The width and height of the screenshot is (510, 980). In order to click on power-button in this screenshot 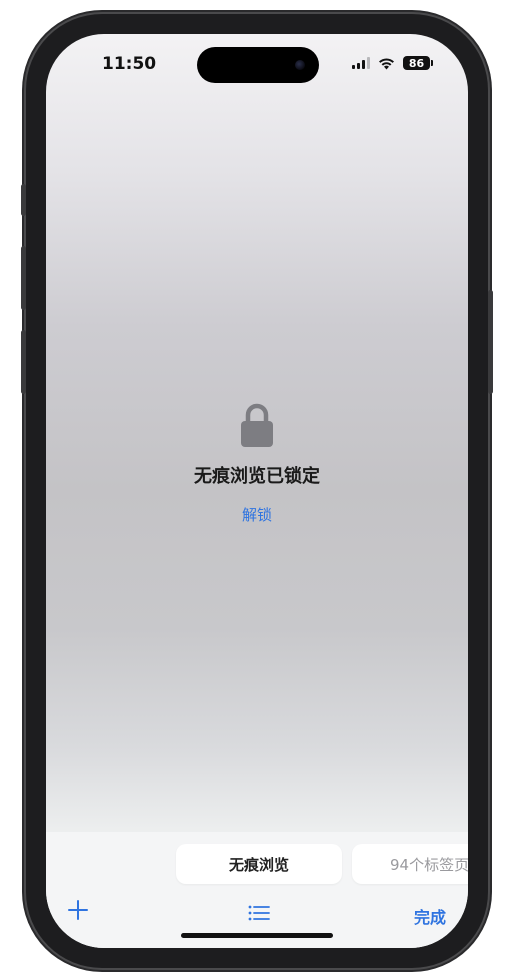, I will do `click(490, 342)`.